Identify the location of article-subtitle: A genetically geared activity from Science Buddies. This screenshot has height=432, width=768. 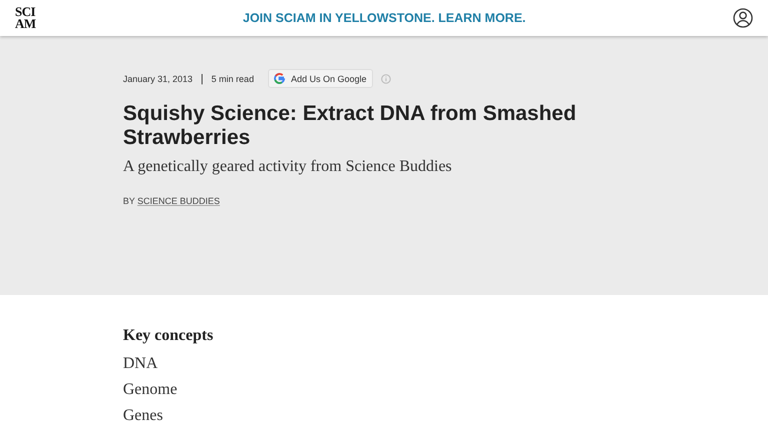
(288, 167).